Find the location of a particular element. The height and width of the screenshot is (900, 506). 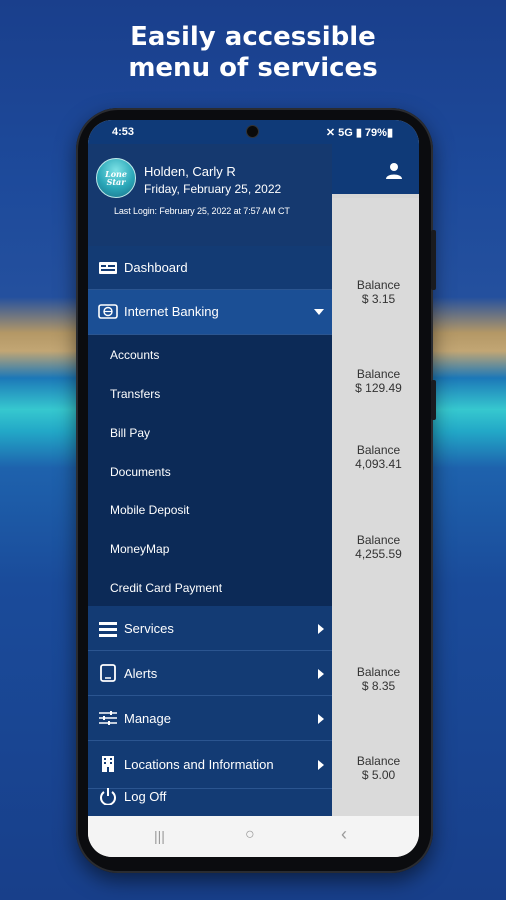

promo-line-2: menu of services is located at coordinates (253, 68).